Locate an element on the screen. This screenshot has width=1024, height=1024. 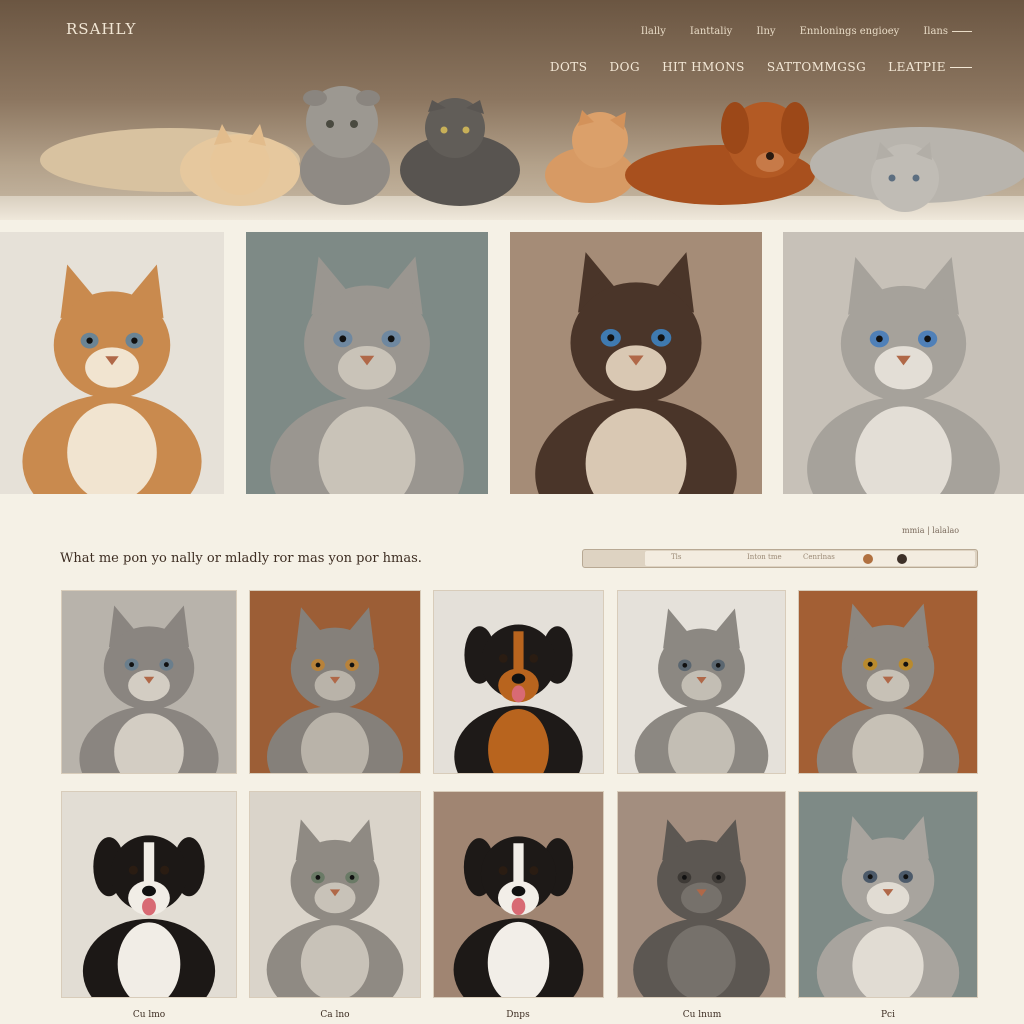
nav-item-5-wrap: LEATPIE is located at coordinates (930, 67).